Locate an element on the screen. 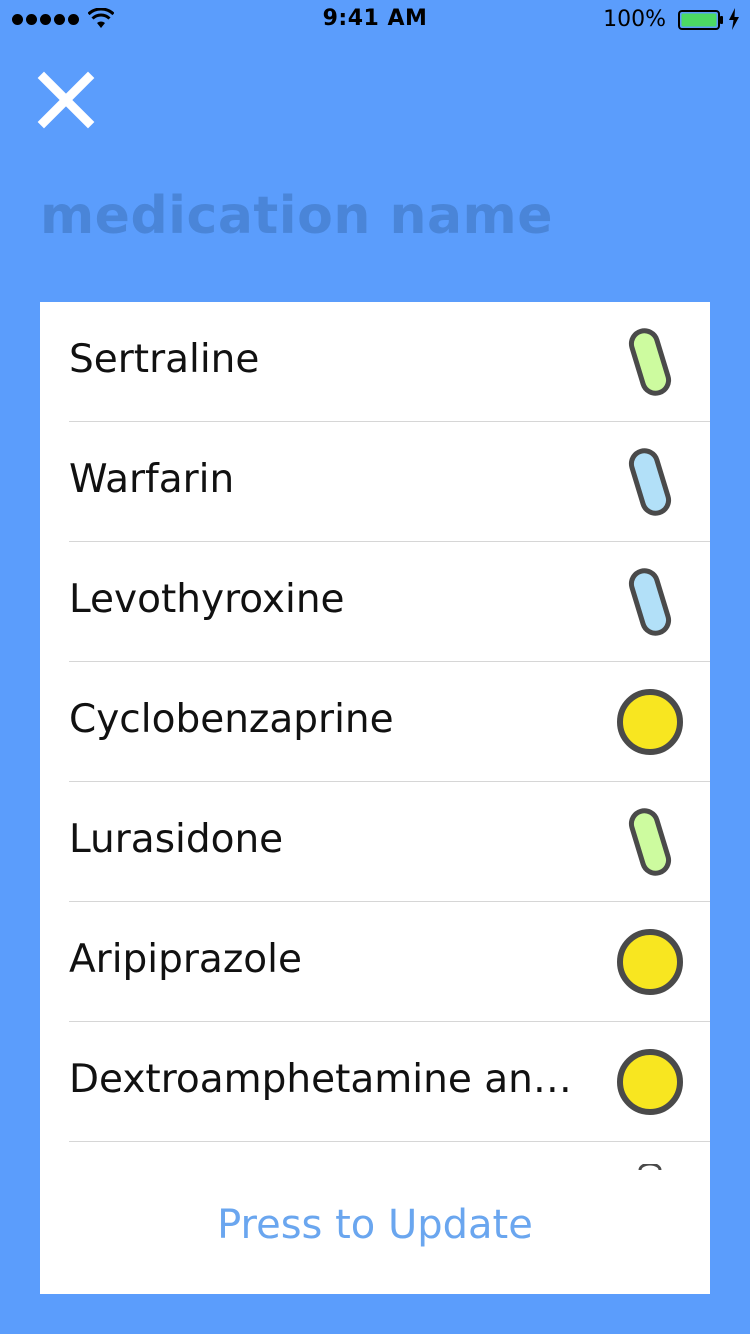  medication-name: Lurasidone is located at coordinates (176, 839).